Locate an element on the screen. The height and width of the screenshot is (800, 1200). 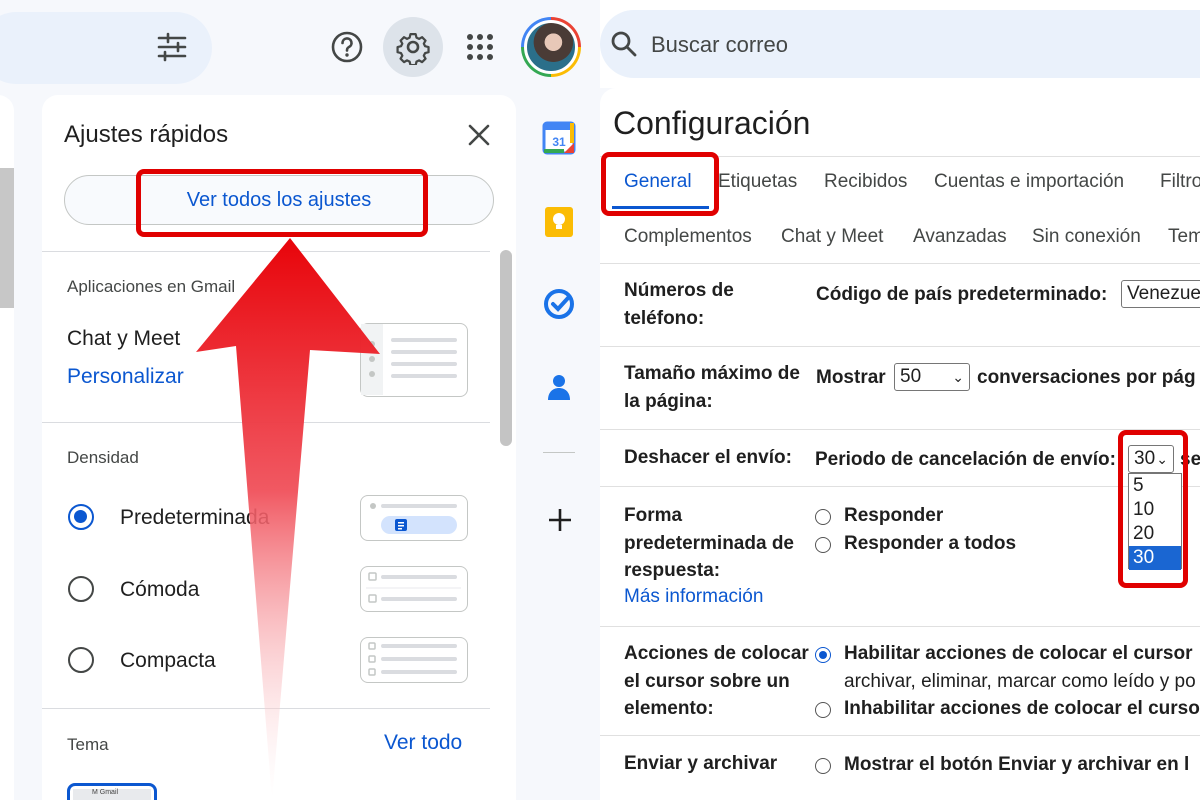
phone-row-label: Números de teléfono: is located at coordinates (679, 304).